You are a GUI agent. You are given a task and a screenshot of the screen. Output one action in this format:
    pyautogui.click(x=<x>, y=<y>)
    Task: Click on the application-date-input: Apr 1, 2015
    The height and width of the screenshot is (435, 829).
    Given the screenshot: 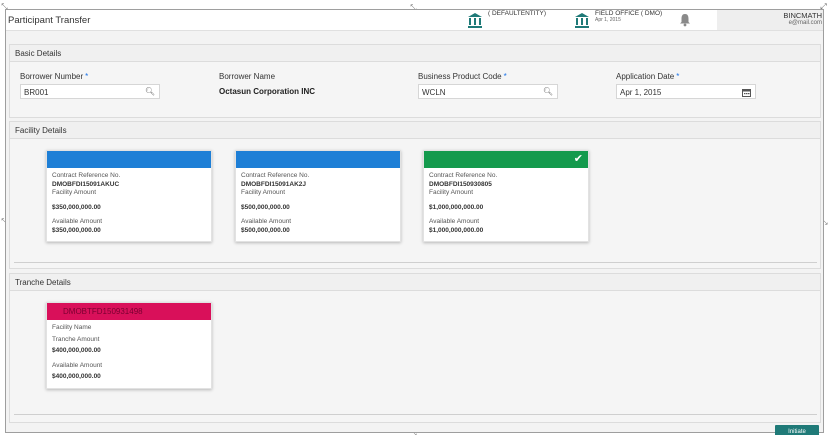 What is the action you would take?
    pyautogui.click(x=686, y=91)
    